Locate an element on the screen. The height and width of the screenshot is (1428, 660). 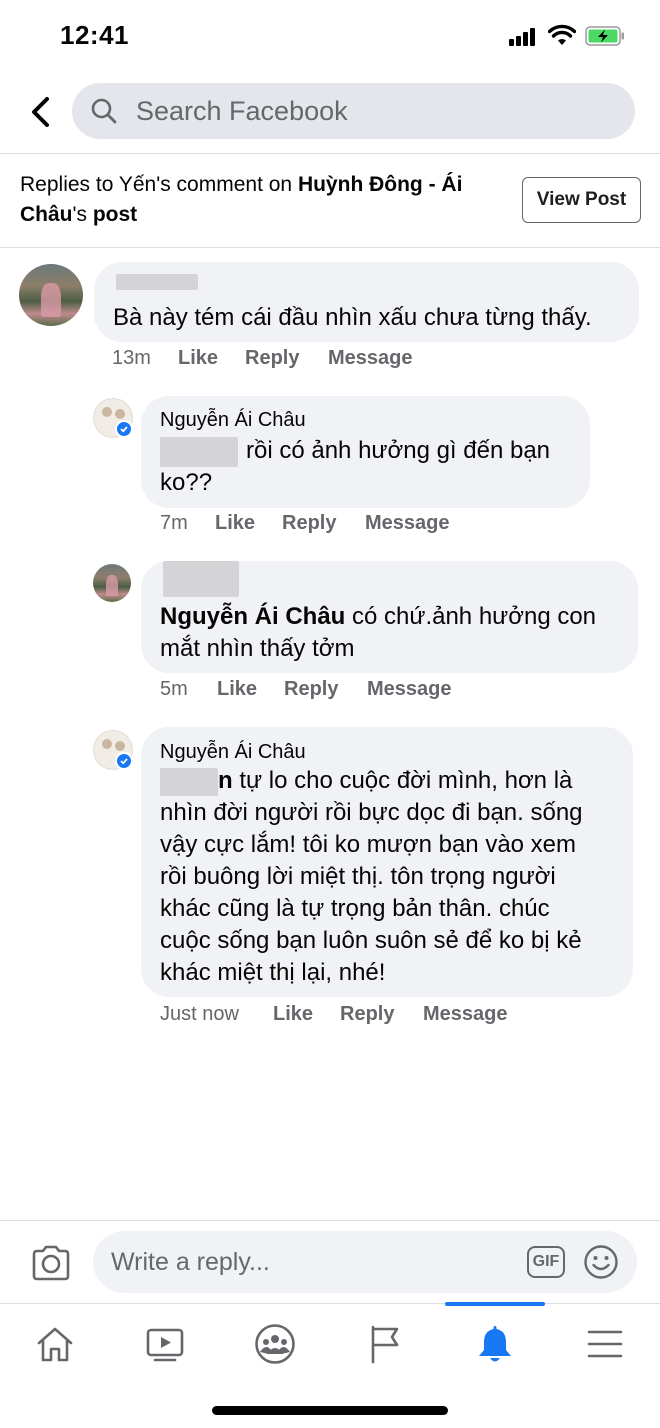
nav-groups is located at coordinates (275, 1344).